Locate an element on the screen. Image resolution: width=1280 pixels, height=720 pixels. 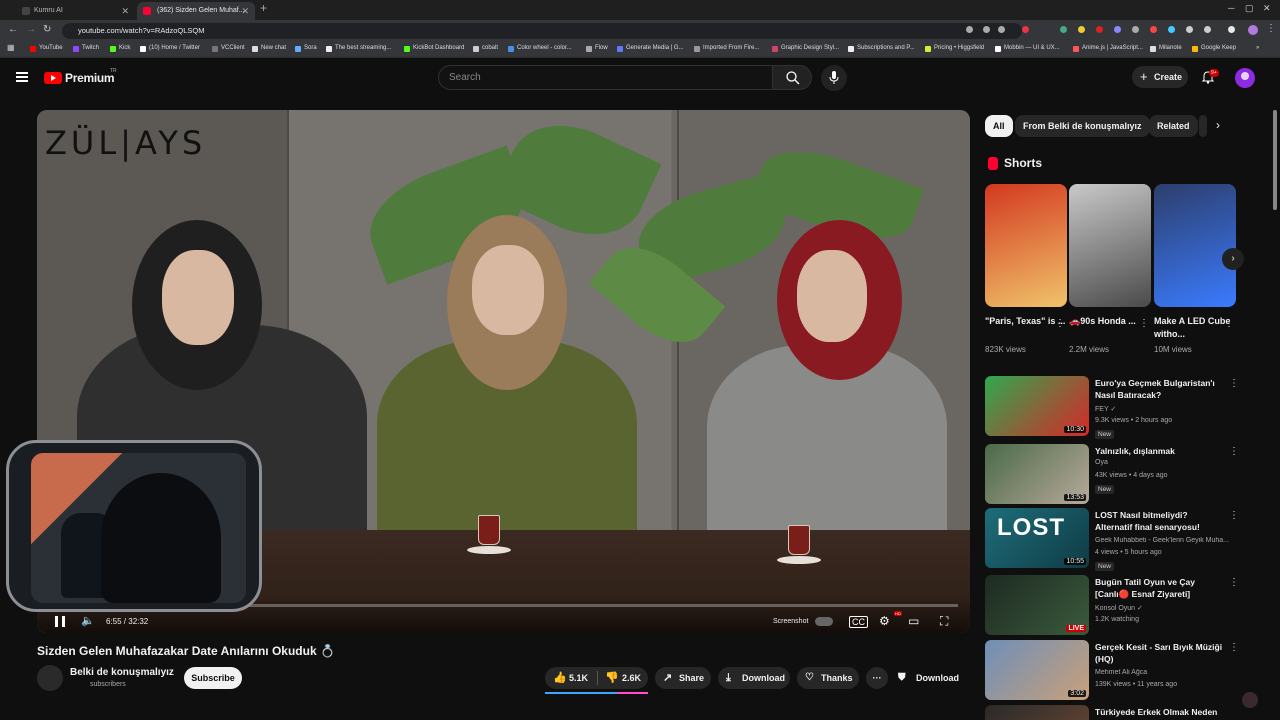
bookmark-item: KickBot Dashboard is located at coordinates (434, 48).